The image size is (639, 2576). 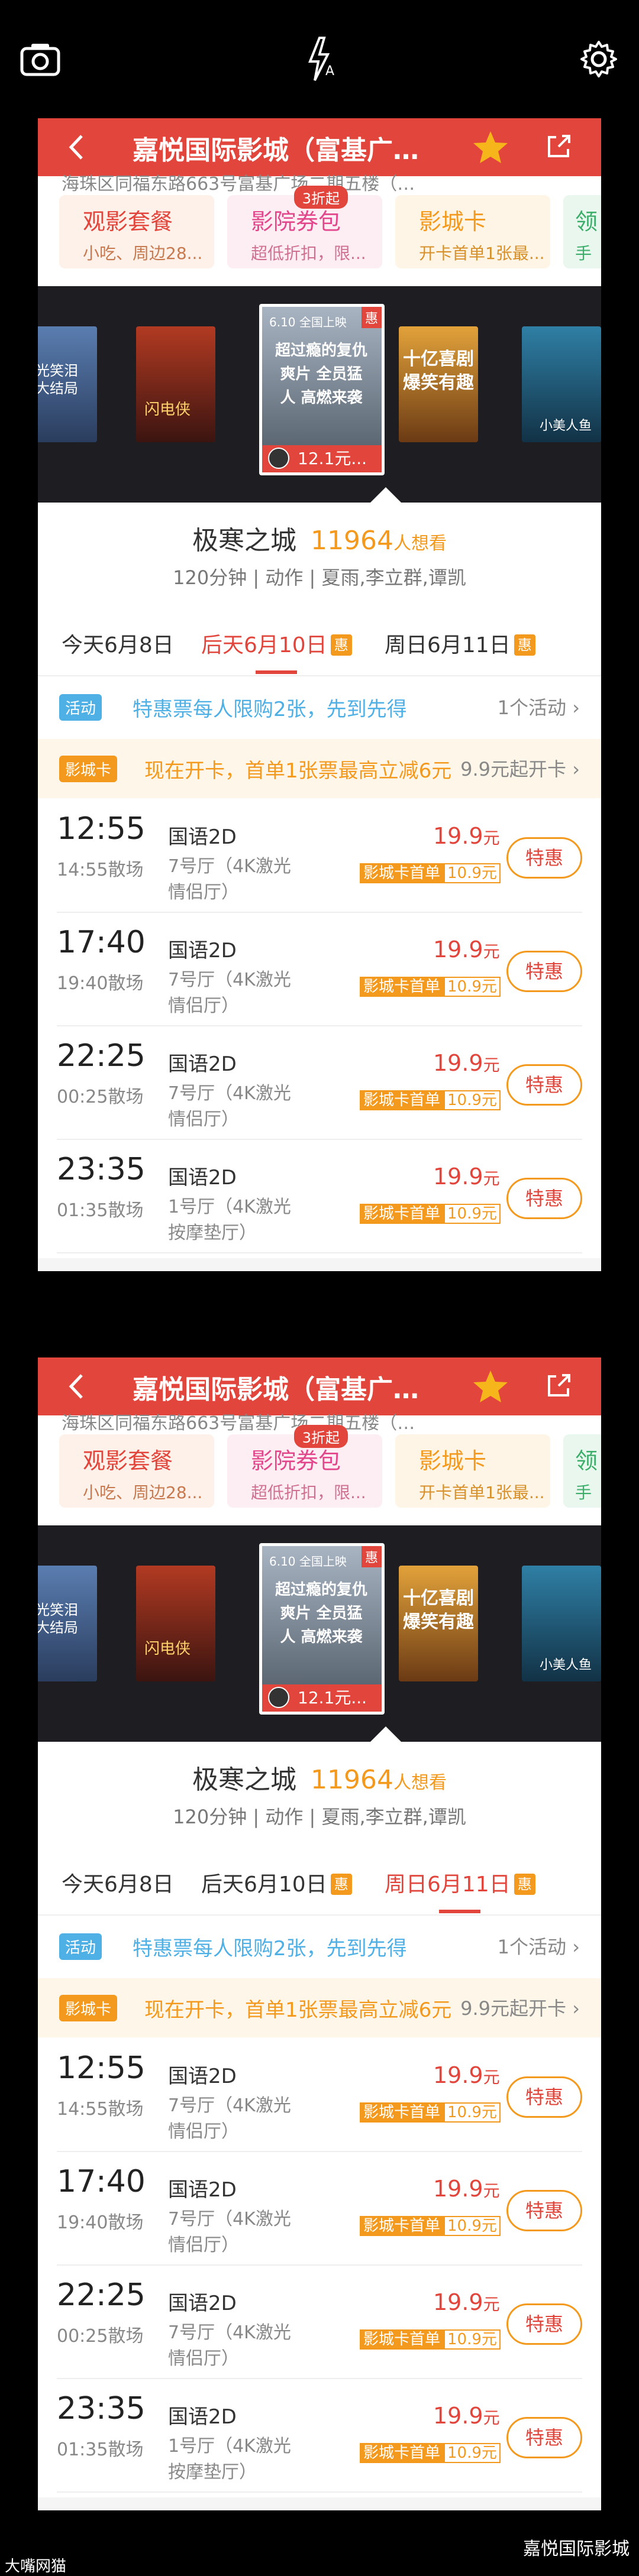 What do you see at coordinates (101, 2181) in the screenshot?
I see `start-time: 17:40` at bounding box center [101, 2181].